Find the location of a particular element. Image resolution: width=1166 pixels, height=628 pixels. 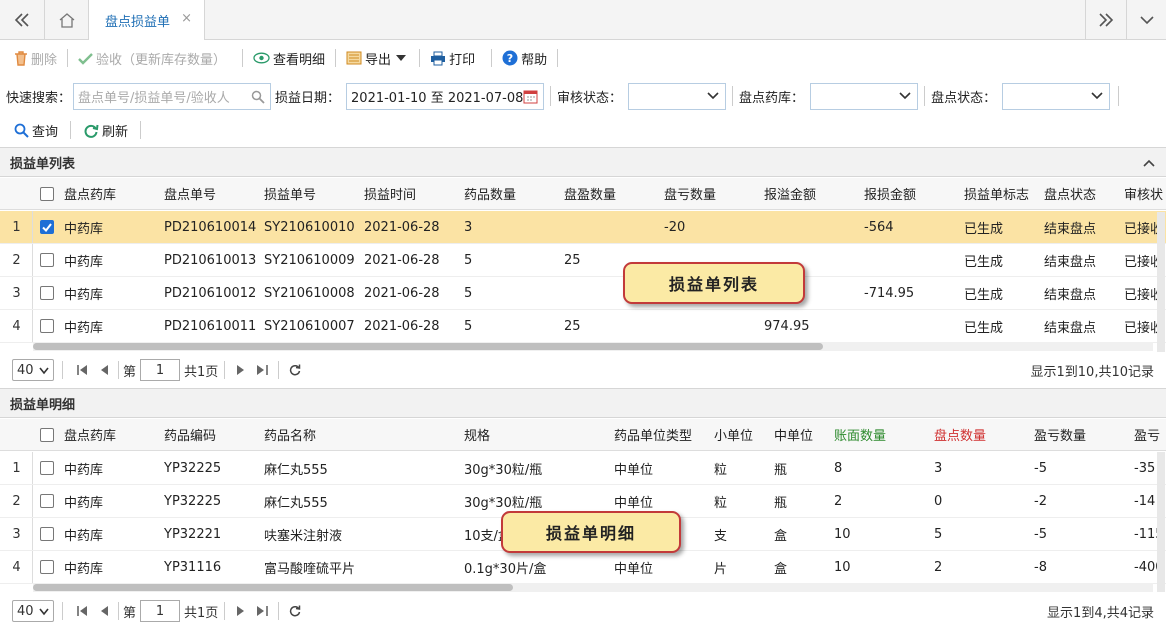

column-header: 审核状 is located at coordinates (1144, 193).